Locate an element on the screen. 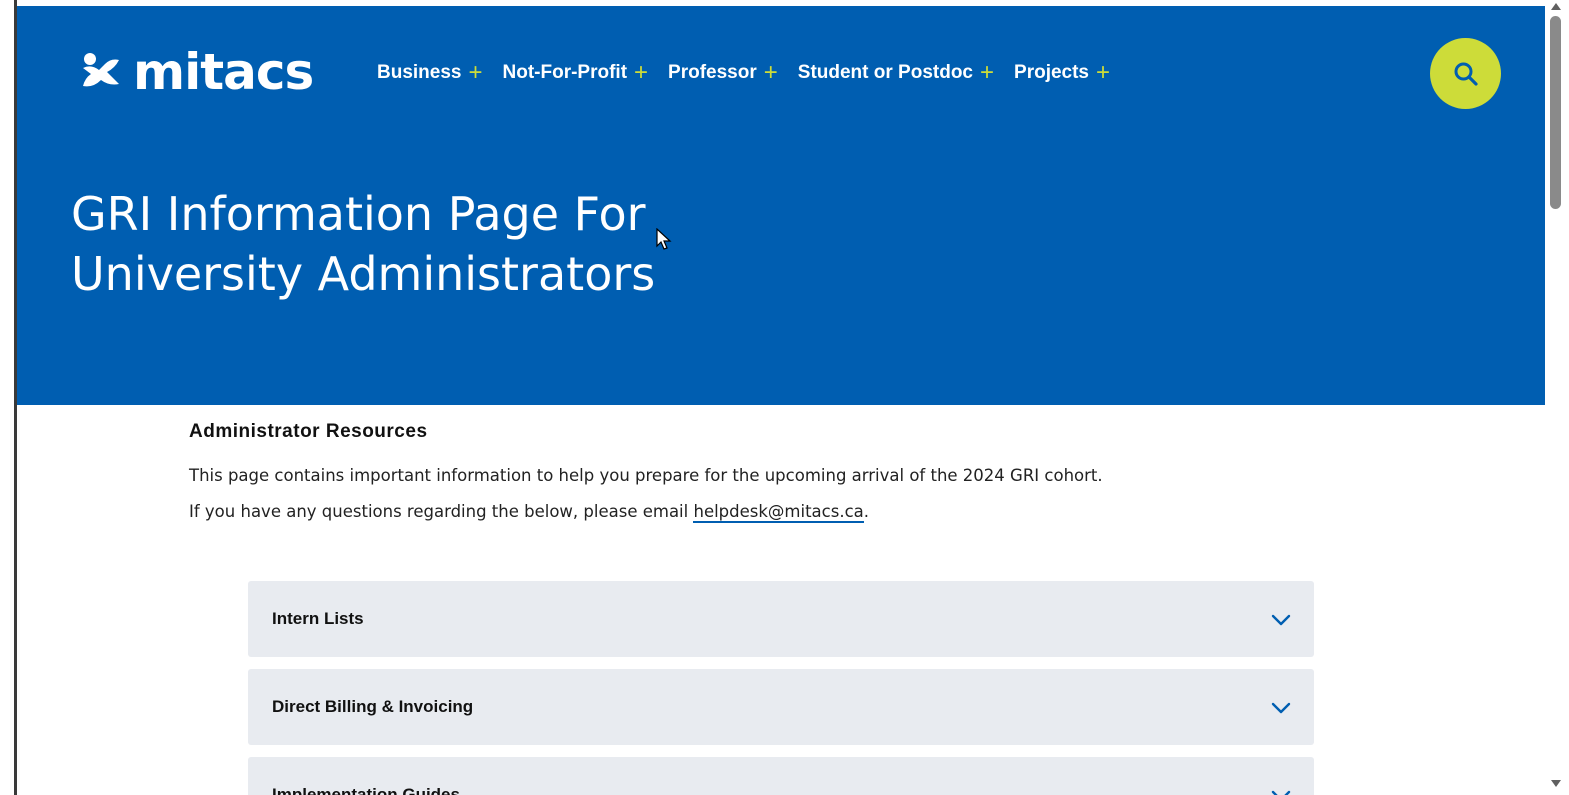 Image resolution: width=1569 pixels, height=795 pixels. page-title-line-2: University Administrators is located at coordinates (363, 274).